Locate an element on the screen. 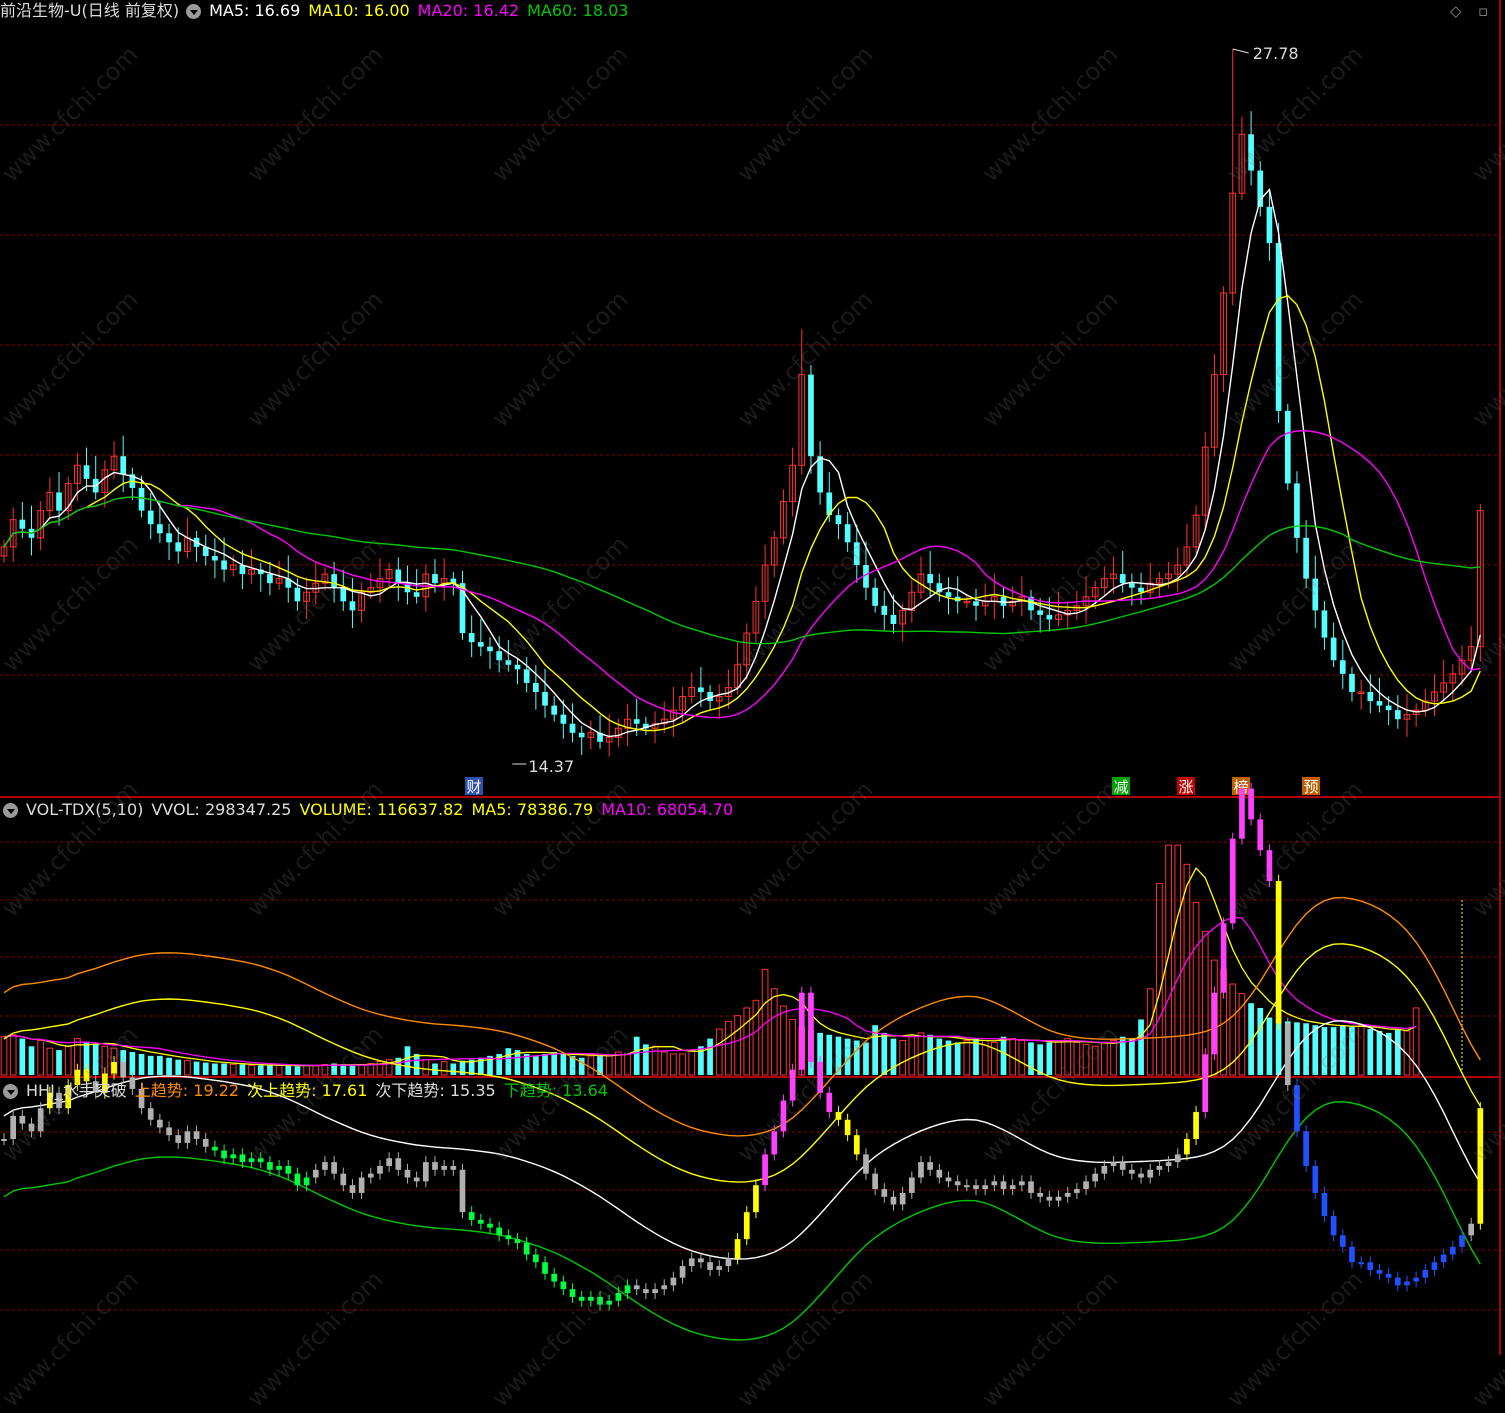 The height and width of the screenshot is (1413, 1505). grid-icon: ▫ is located at coordinates (1483, 11).